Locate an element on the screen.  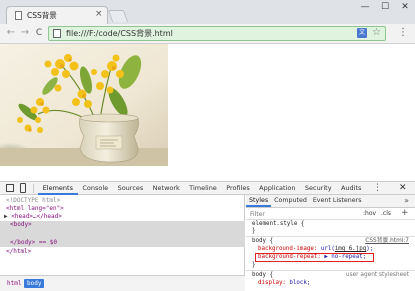
expand-triangle-icon: ▶ is located at coordinates (6, 216).